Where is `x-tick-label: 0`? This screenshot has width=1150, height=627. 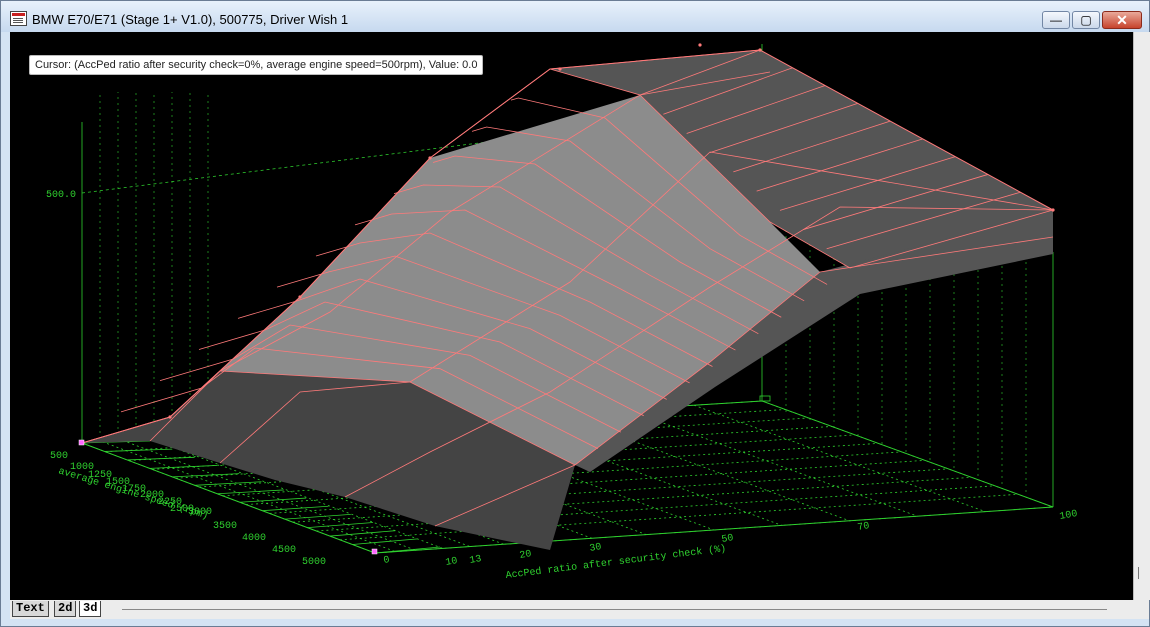
x-tick-label: 0 is located at coordinates (387, 561).